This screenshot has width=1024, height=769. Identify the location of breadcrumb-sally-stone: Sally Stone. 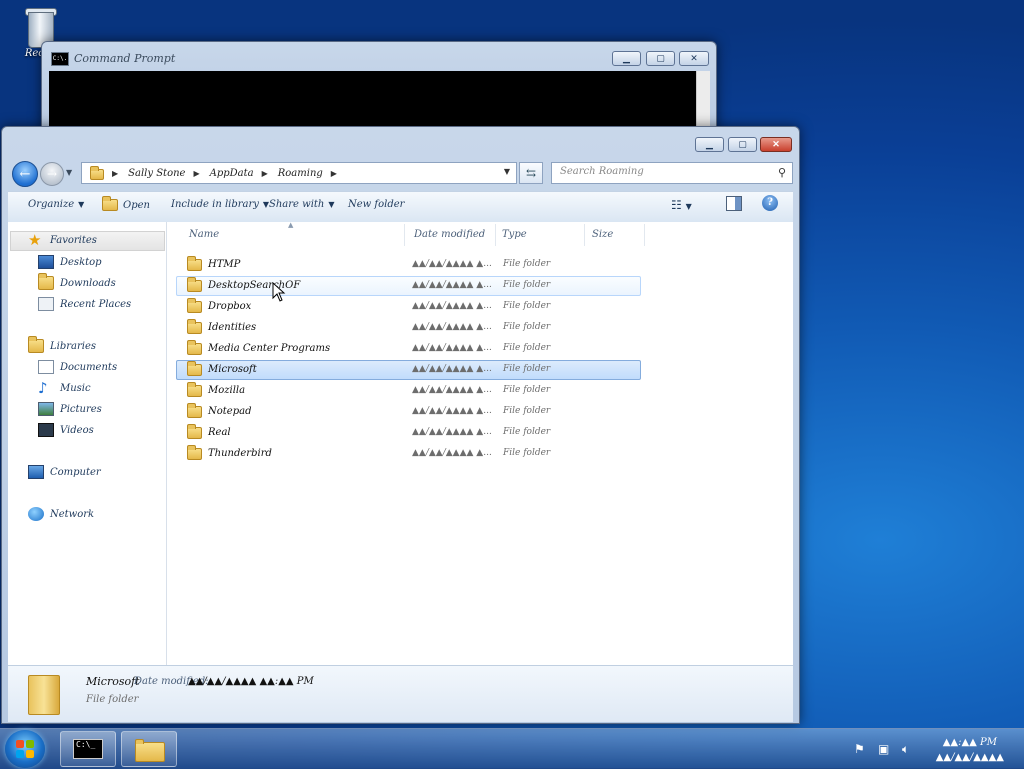
(156, 173).